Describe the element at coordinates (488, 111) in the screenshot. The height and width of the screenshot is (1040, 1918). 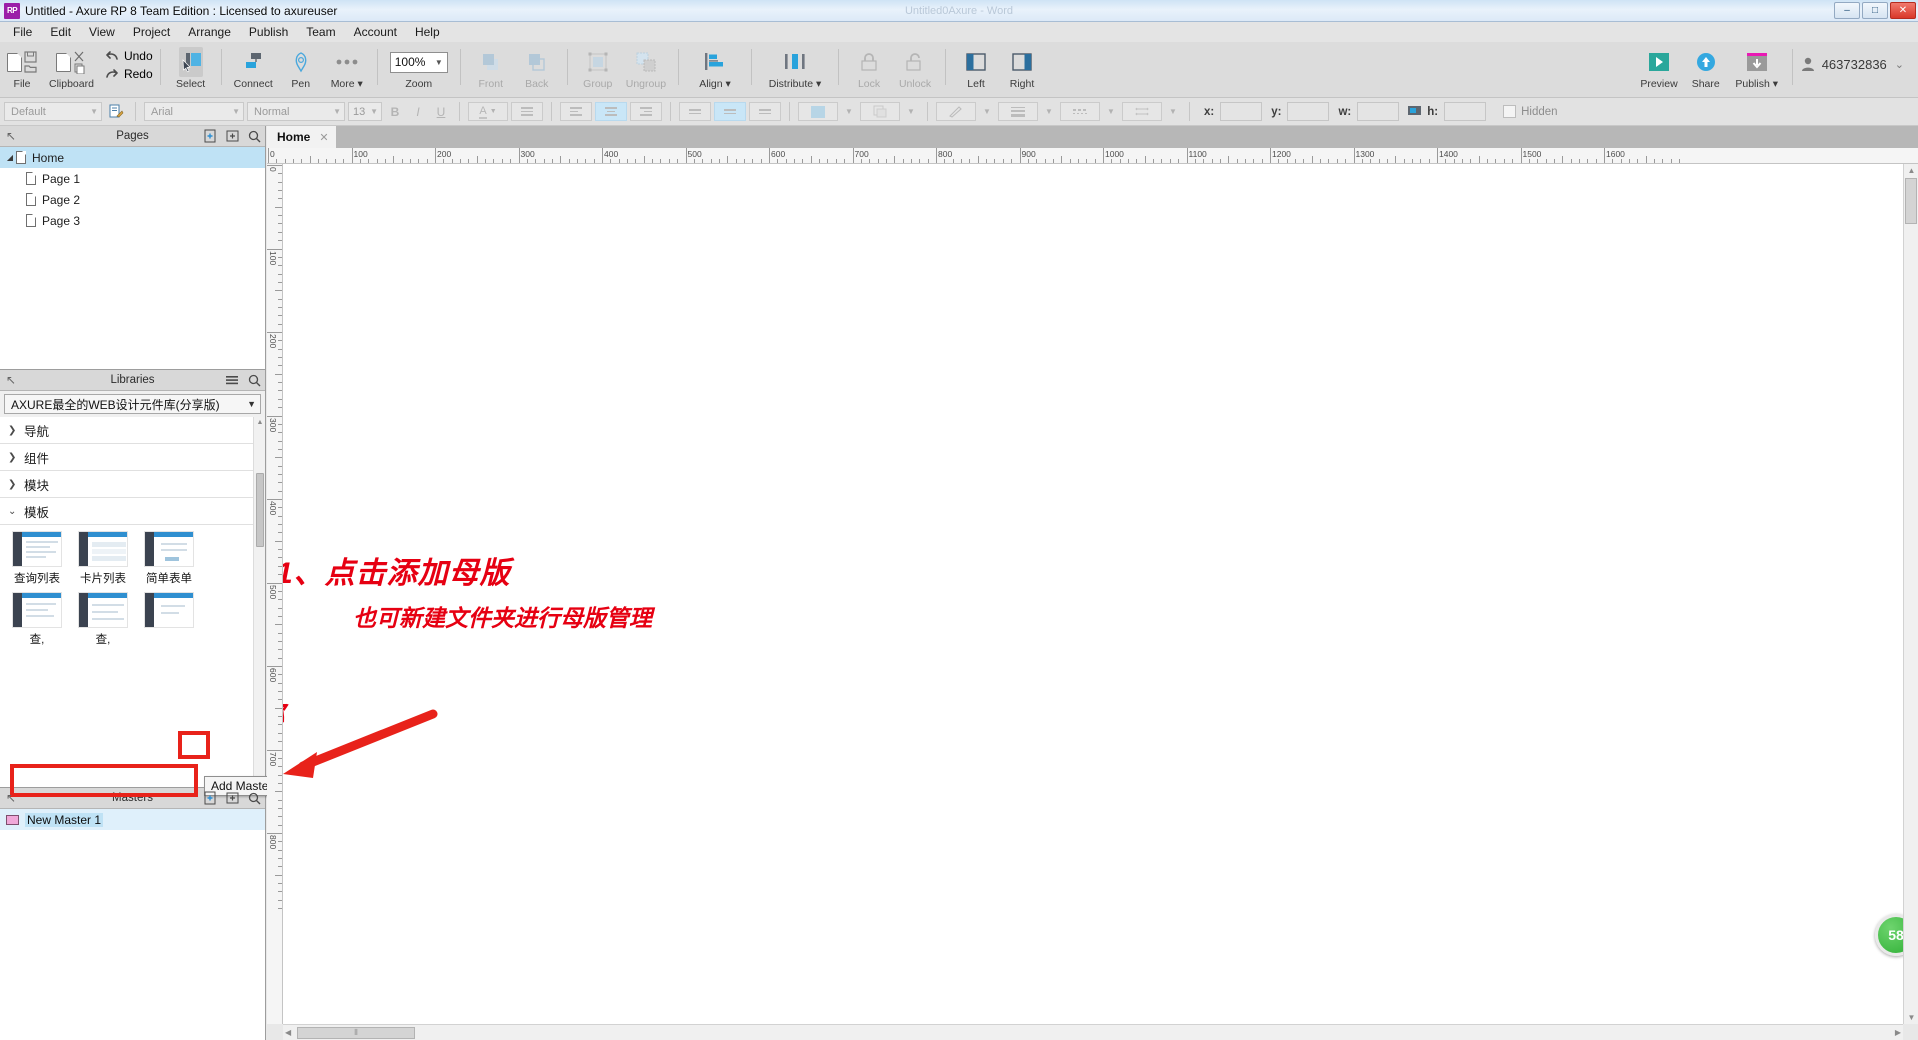
I see `font-color-button: A ▼` at that location.